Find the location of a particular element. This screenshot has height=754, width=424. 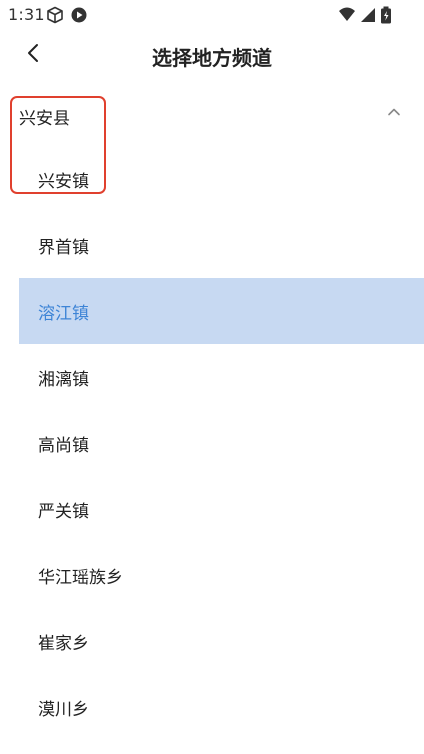

chevron-up-icon is located at coordinates (394, 112).